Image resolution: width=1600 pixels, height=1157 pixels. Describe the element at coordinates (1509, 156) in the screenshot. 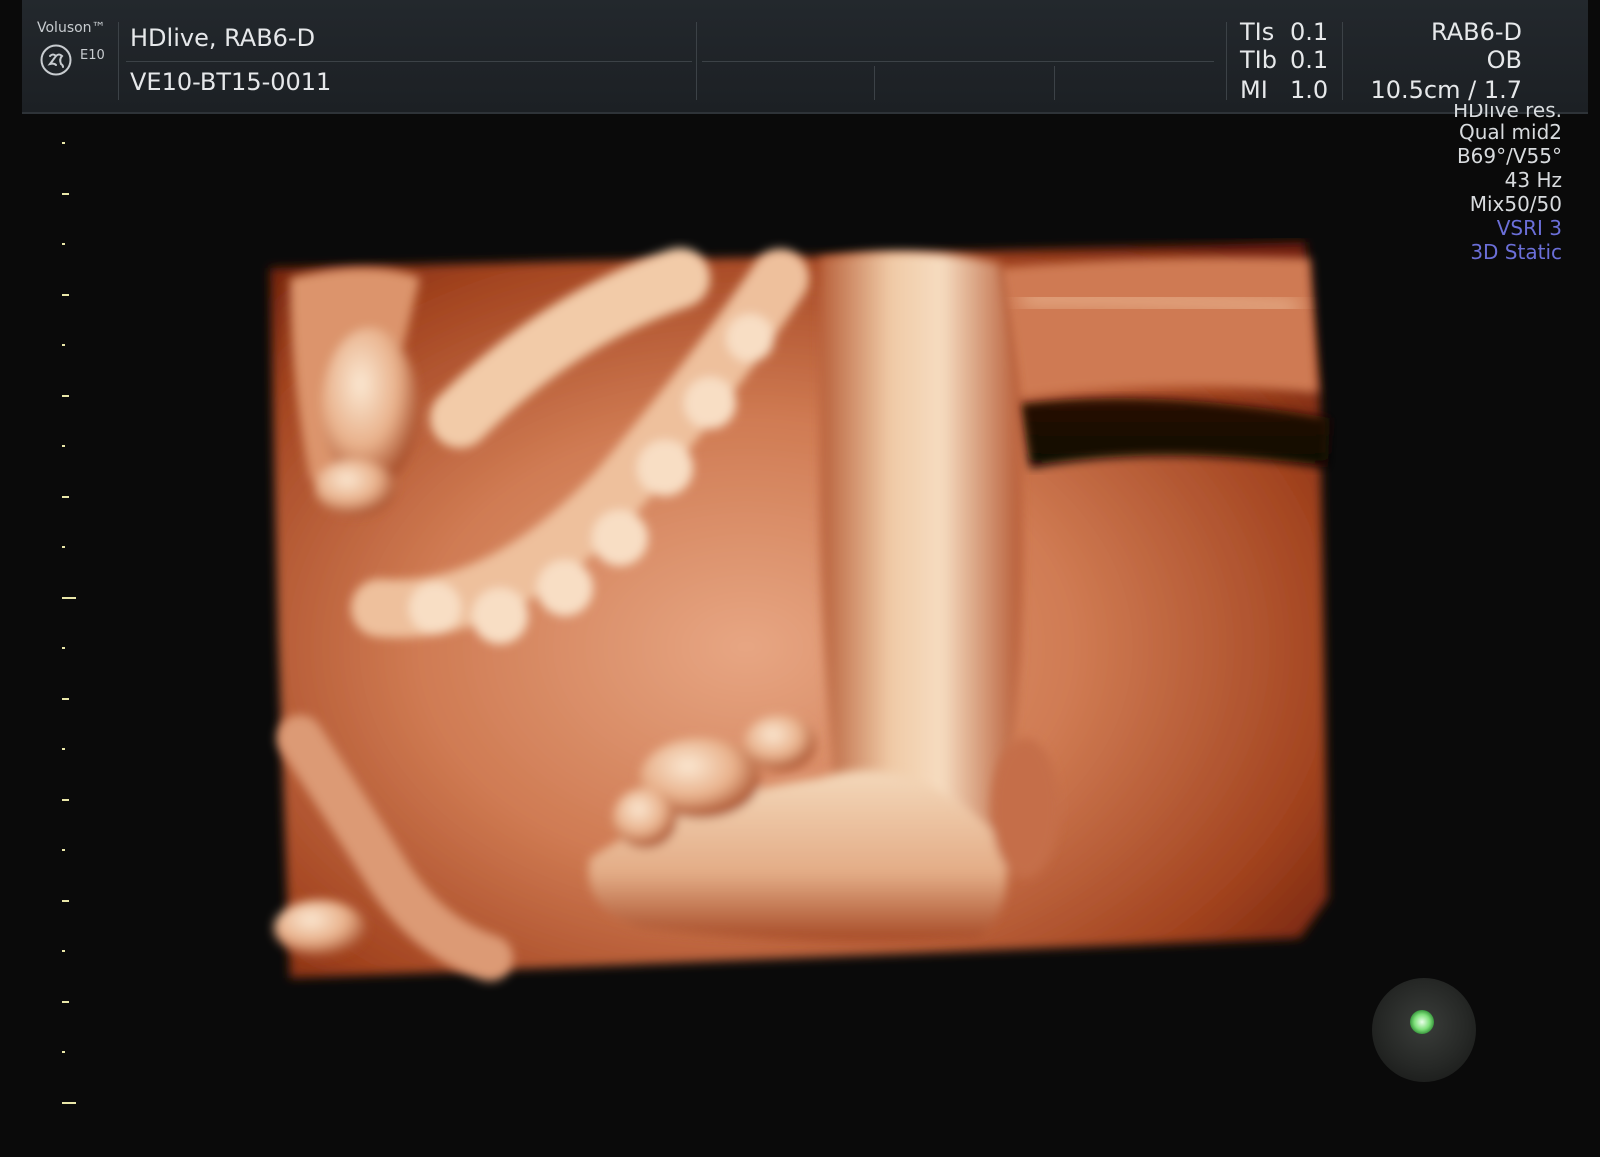

I see `param-angles: B69°/V55°` at that location.